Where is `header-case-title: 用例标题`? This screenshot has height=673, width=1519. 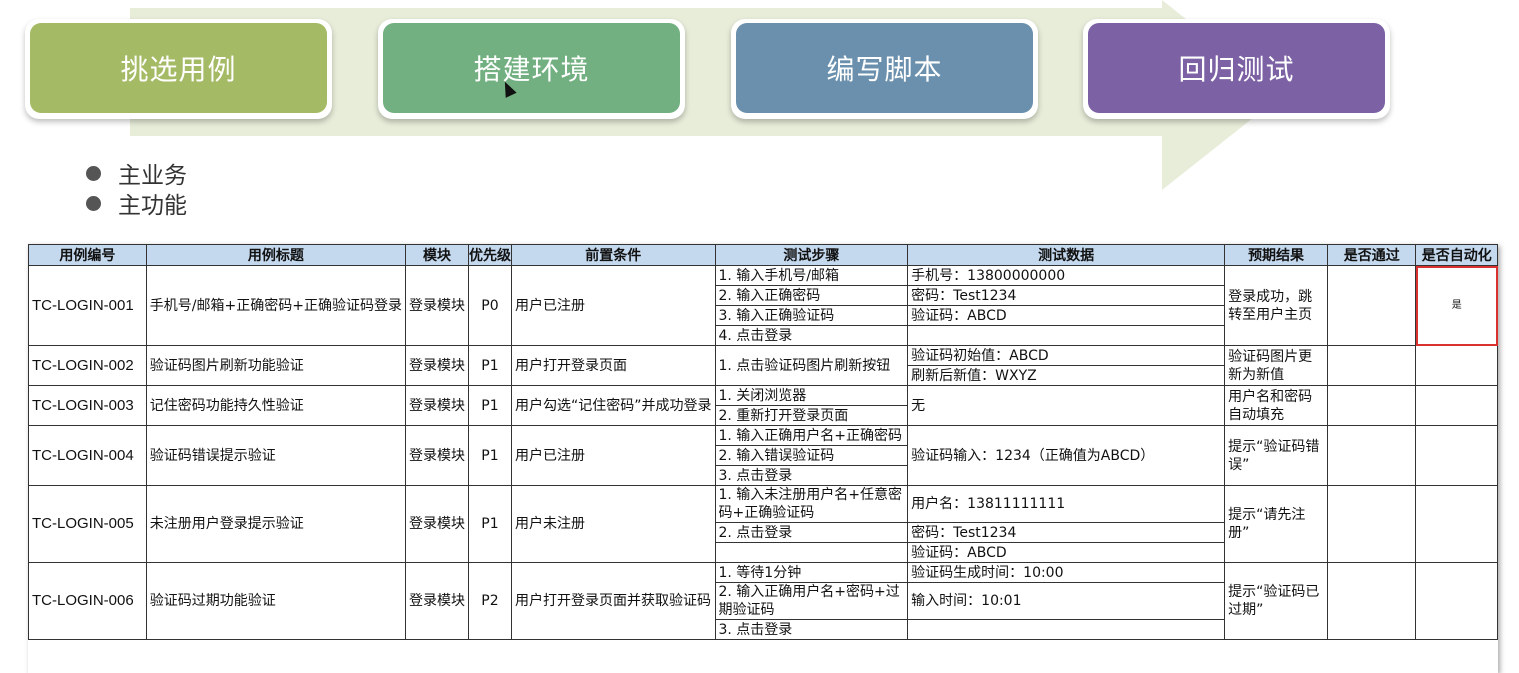
header-case-title: 用例标题 is located at coordinates (275, 255).